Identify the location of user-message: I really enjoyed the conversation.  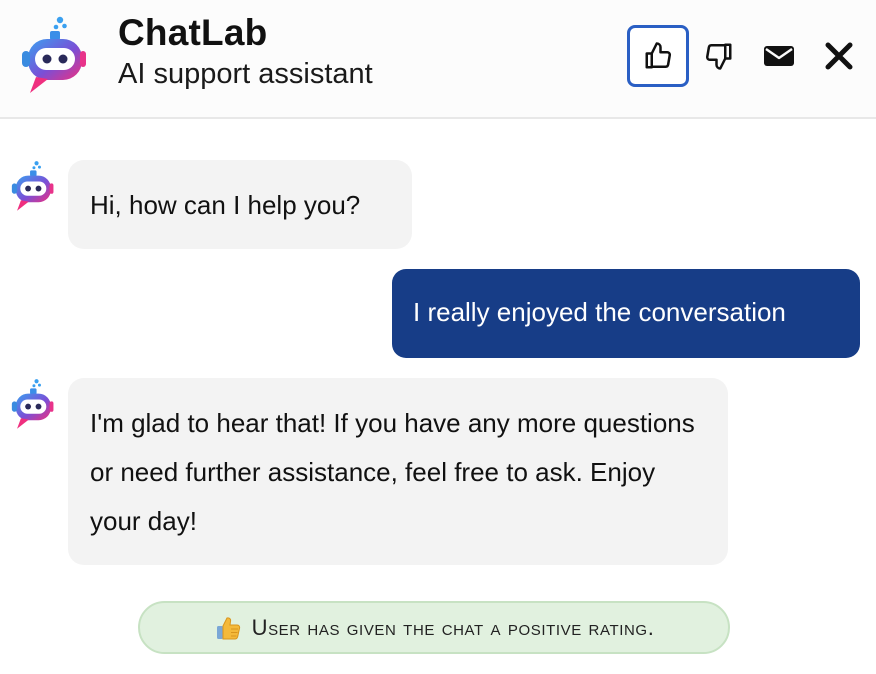
(626, 313).